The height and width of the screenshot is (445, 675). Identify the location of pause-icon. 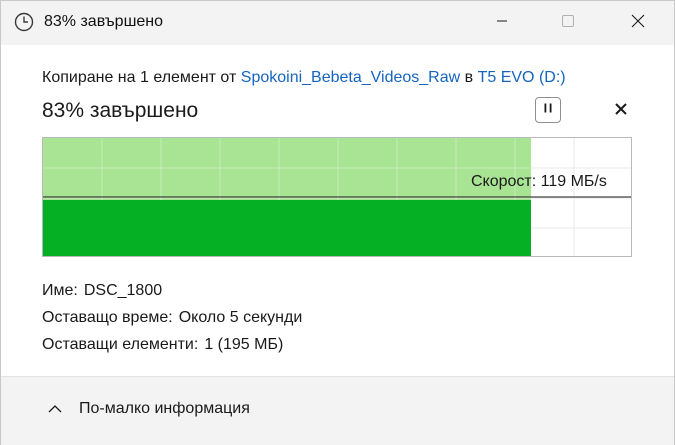
(548, 110).